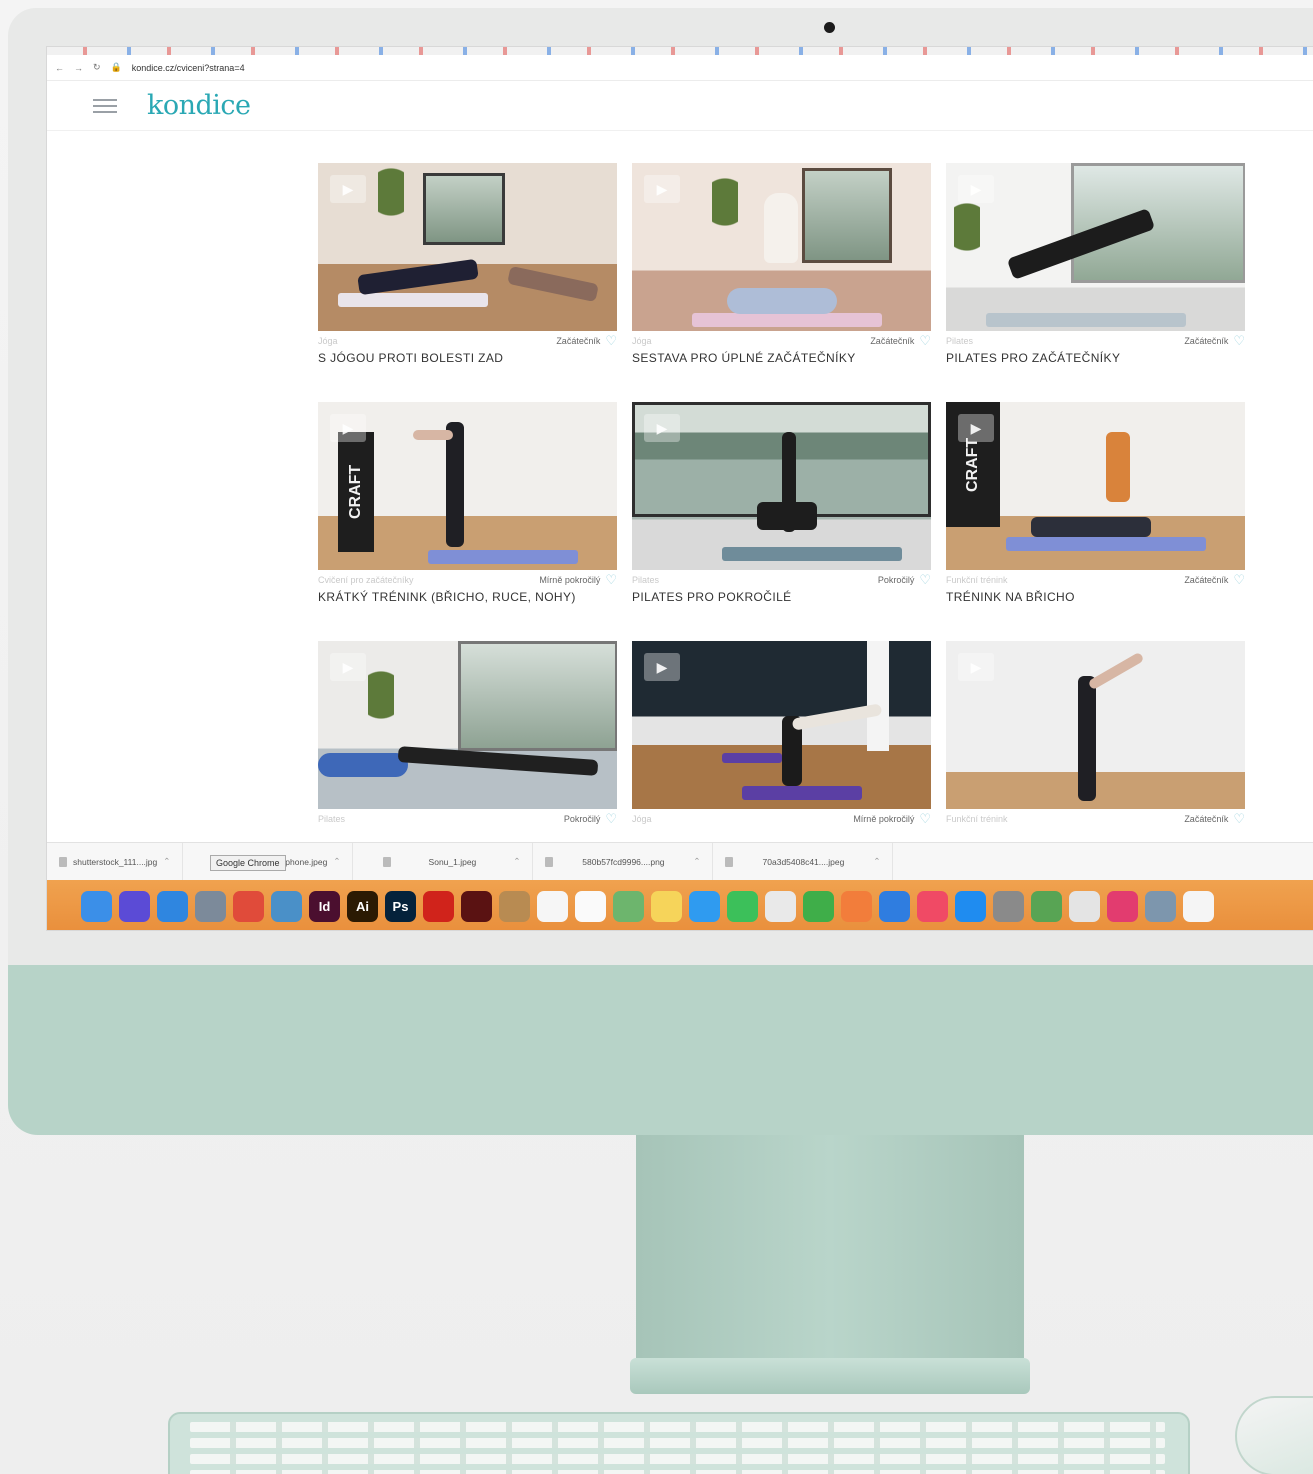  What do you see at coordinates (286, 906) in the screenshot?
I see `preview-icon` at bounding box center [286, 906].